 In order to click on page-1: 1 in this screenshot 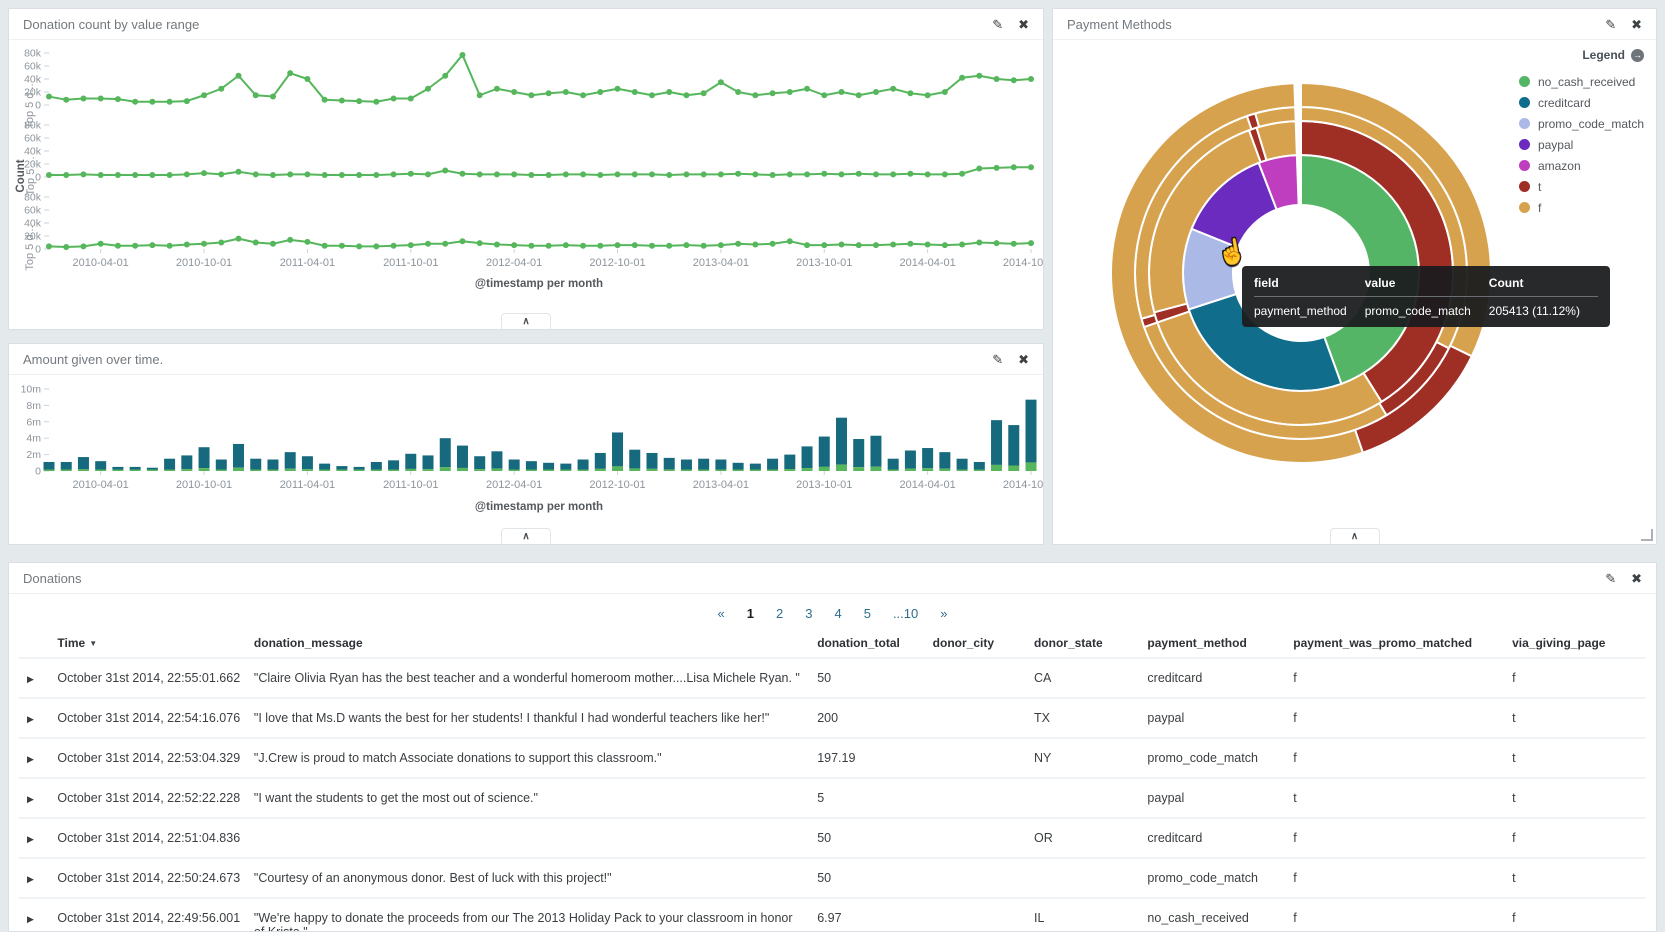, I will do `click(750, 613)`.